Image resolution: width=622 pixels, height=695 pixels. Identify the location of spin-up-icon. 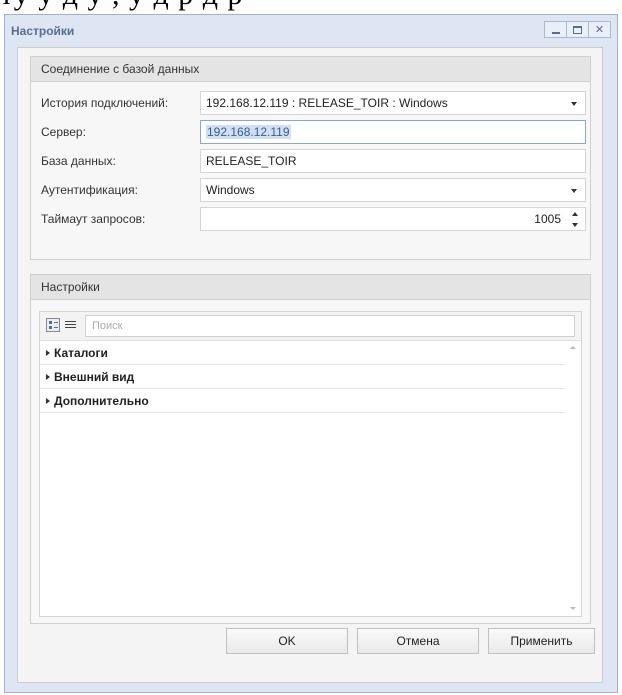
(575, 214).